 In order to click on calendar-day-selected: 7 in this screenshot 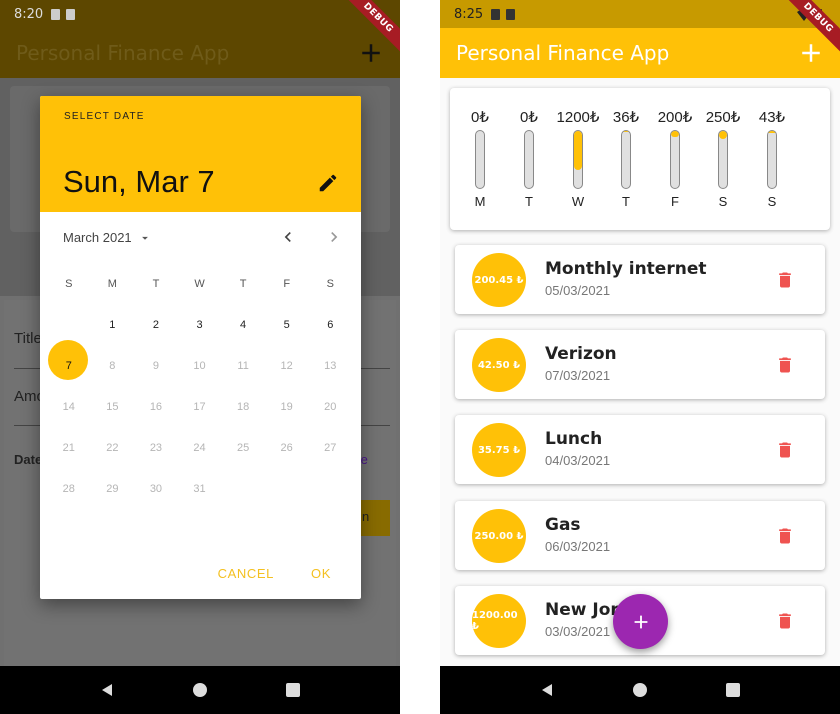, I will do `click(69, 359)`.